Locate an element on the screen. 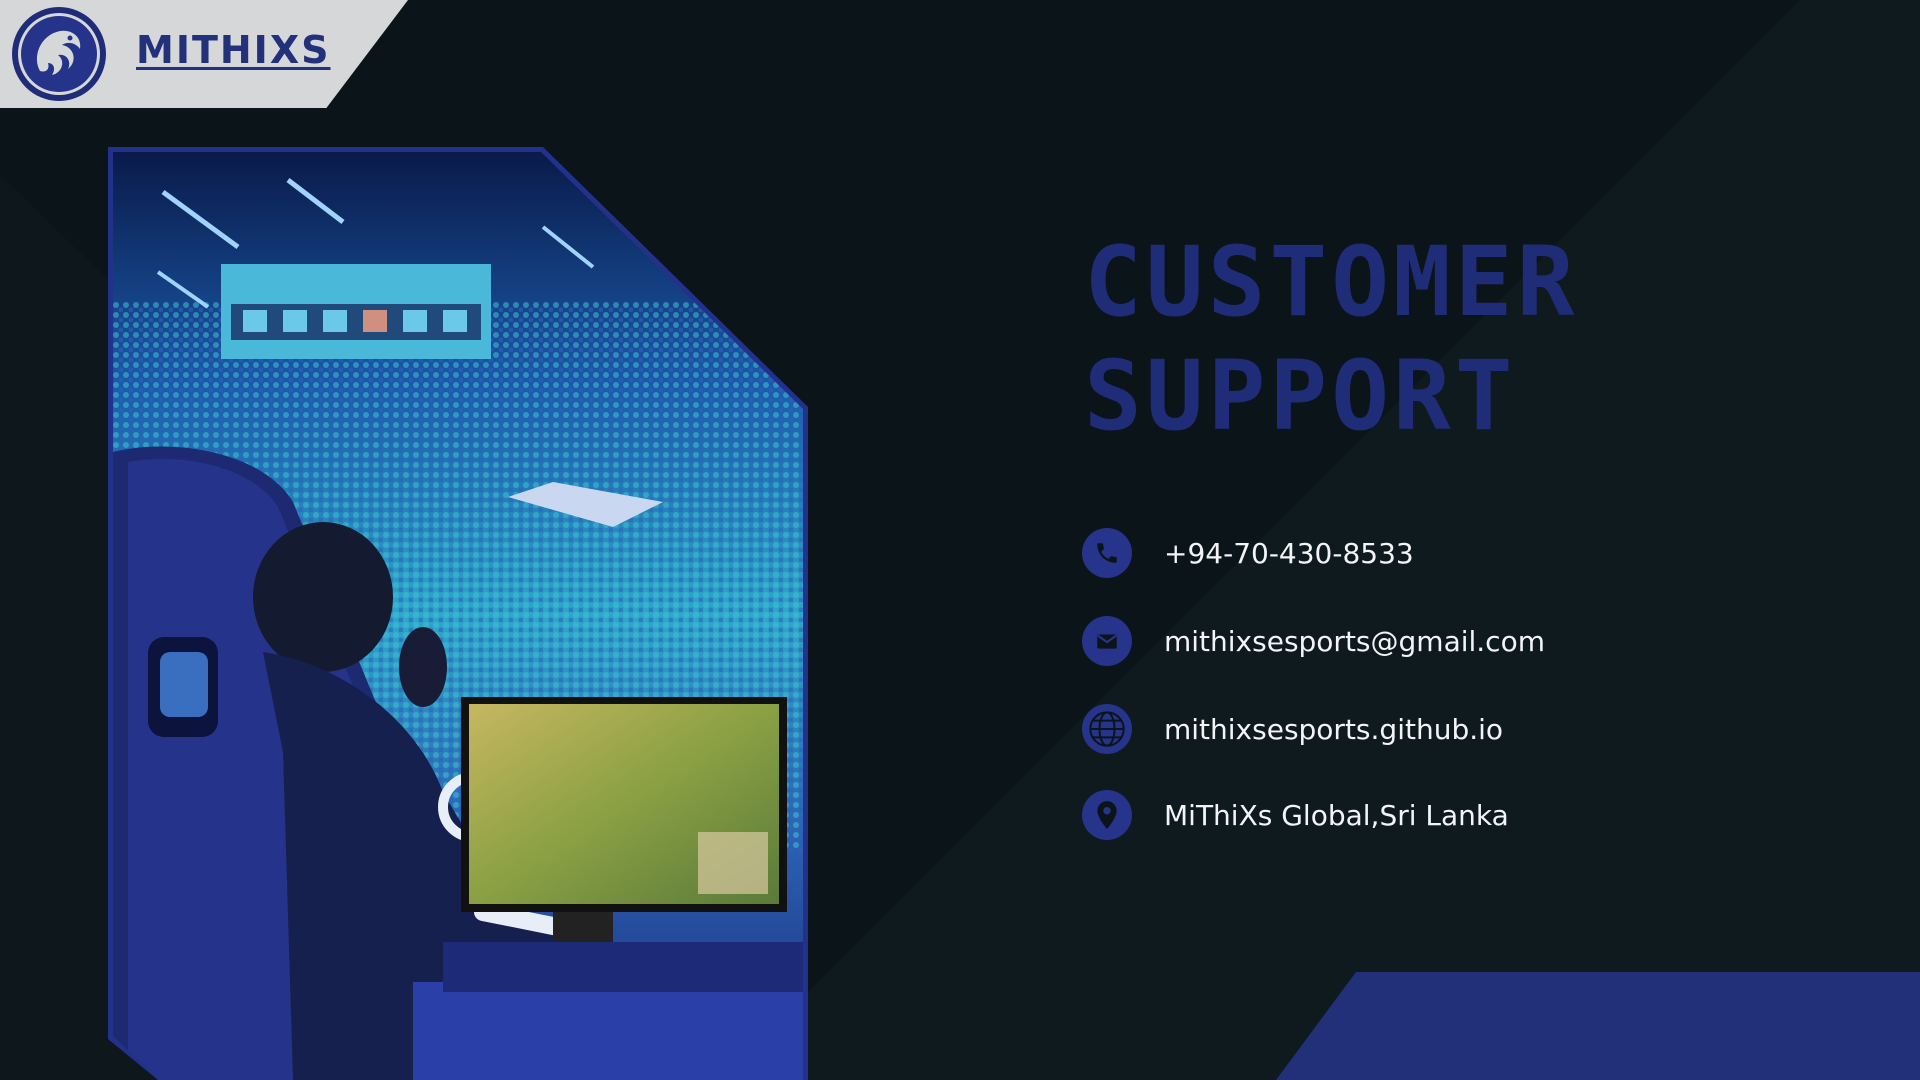 Image resolution: width=1920 pixels, height=1080 pixels. globe-icon is located at coordinates (1107, 729).